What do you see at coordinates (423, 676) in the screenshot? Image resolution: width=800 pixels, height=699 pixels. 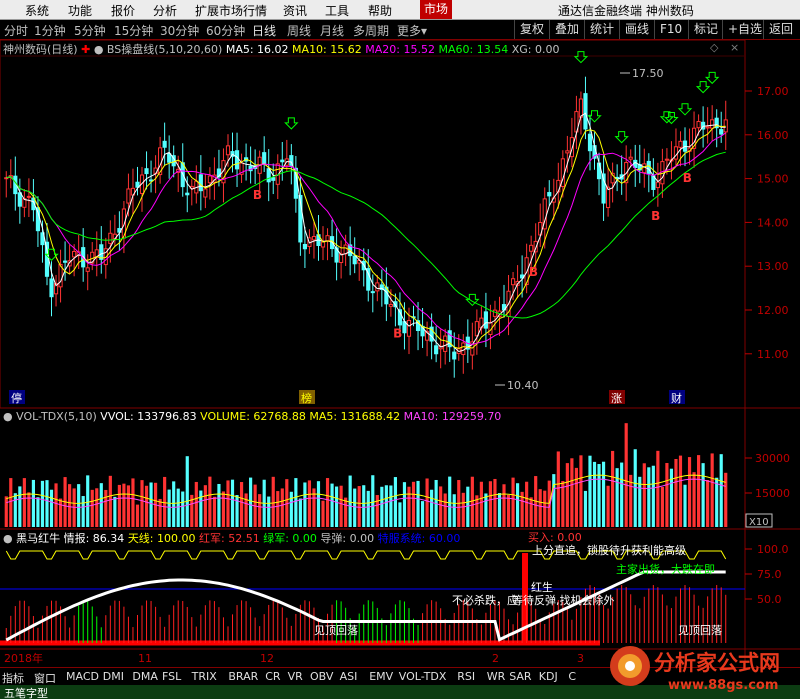 I see `indicator-tab-vol-tdx: VOL-TDX` at bounding box center [423, 676].